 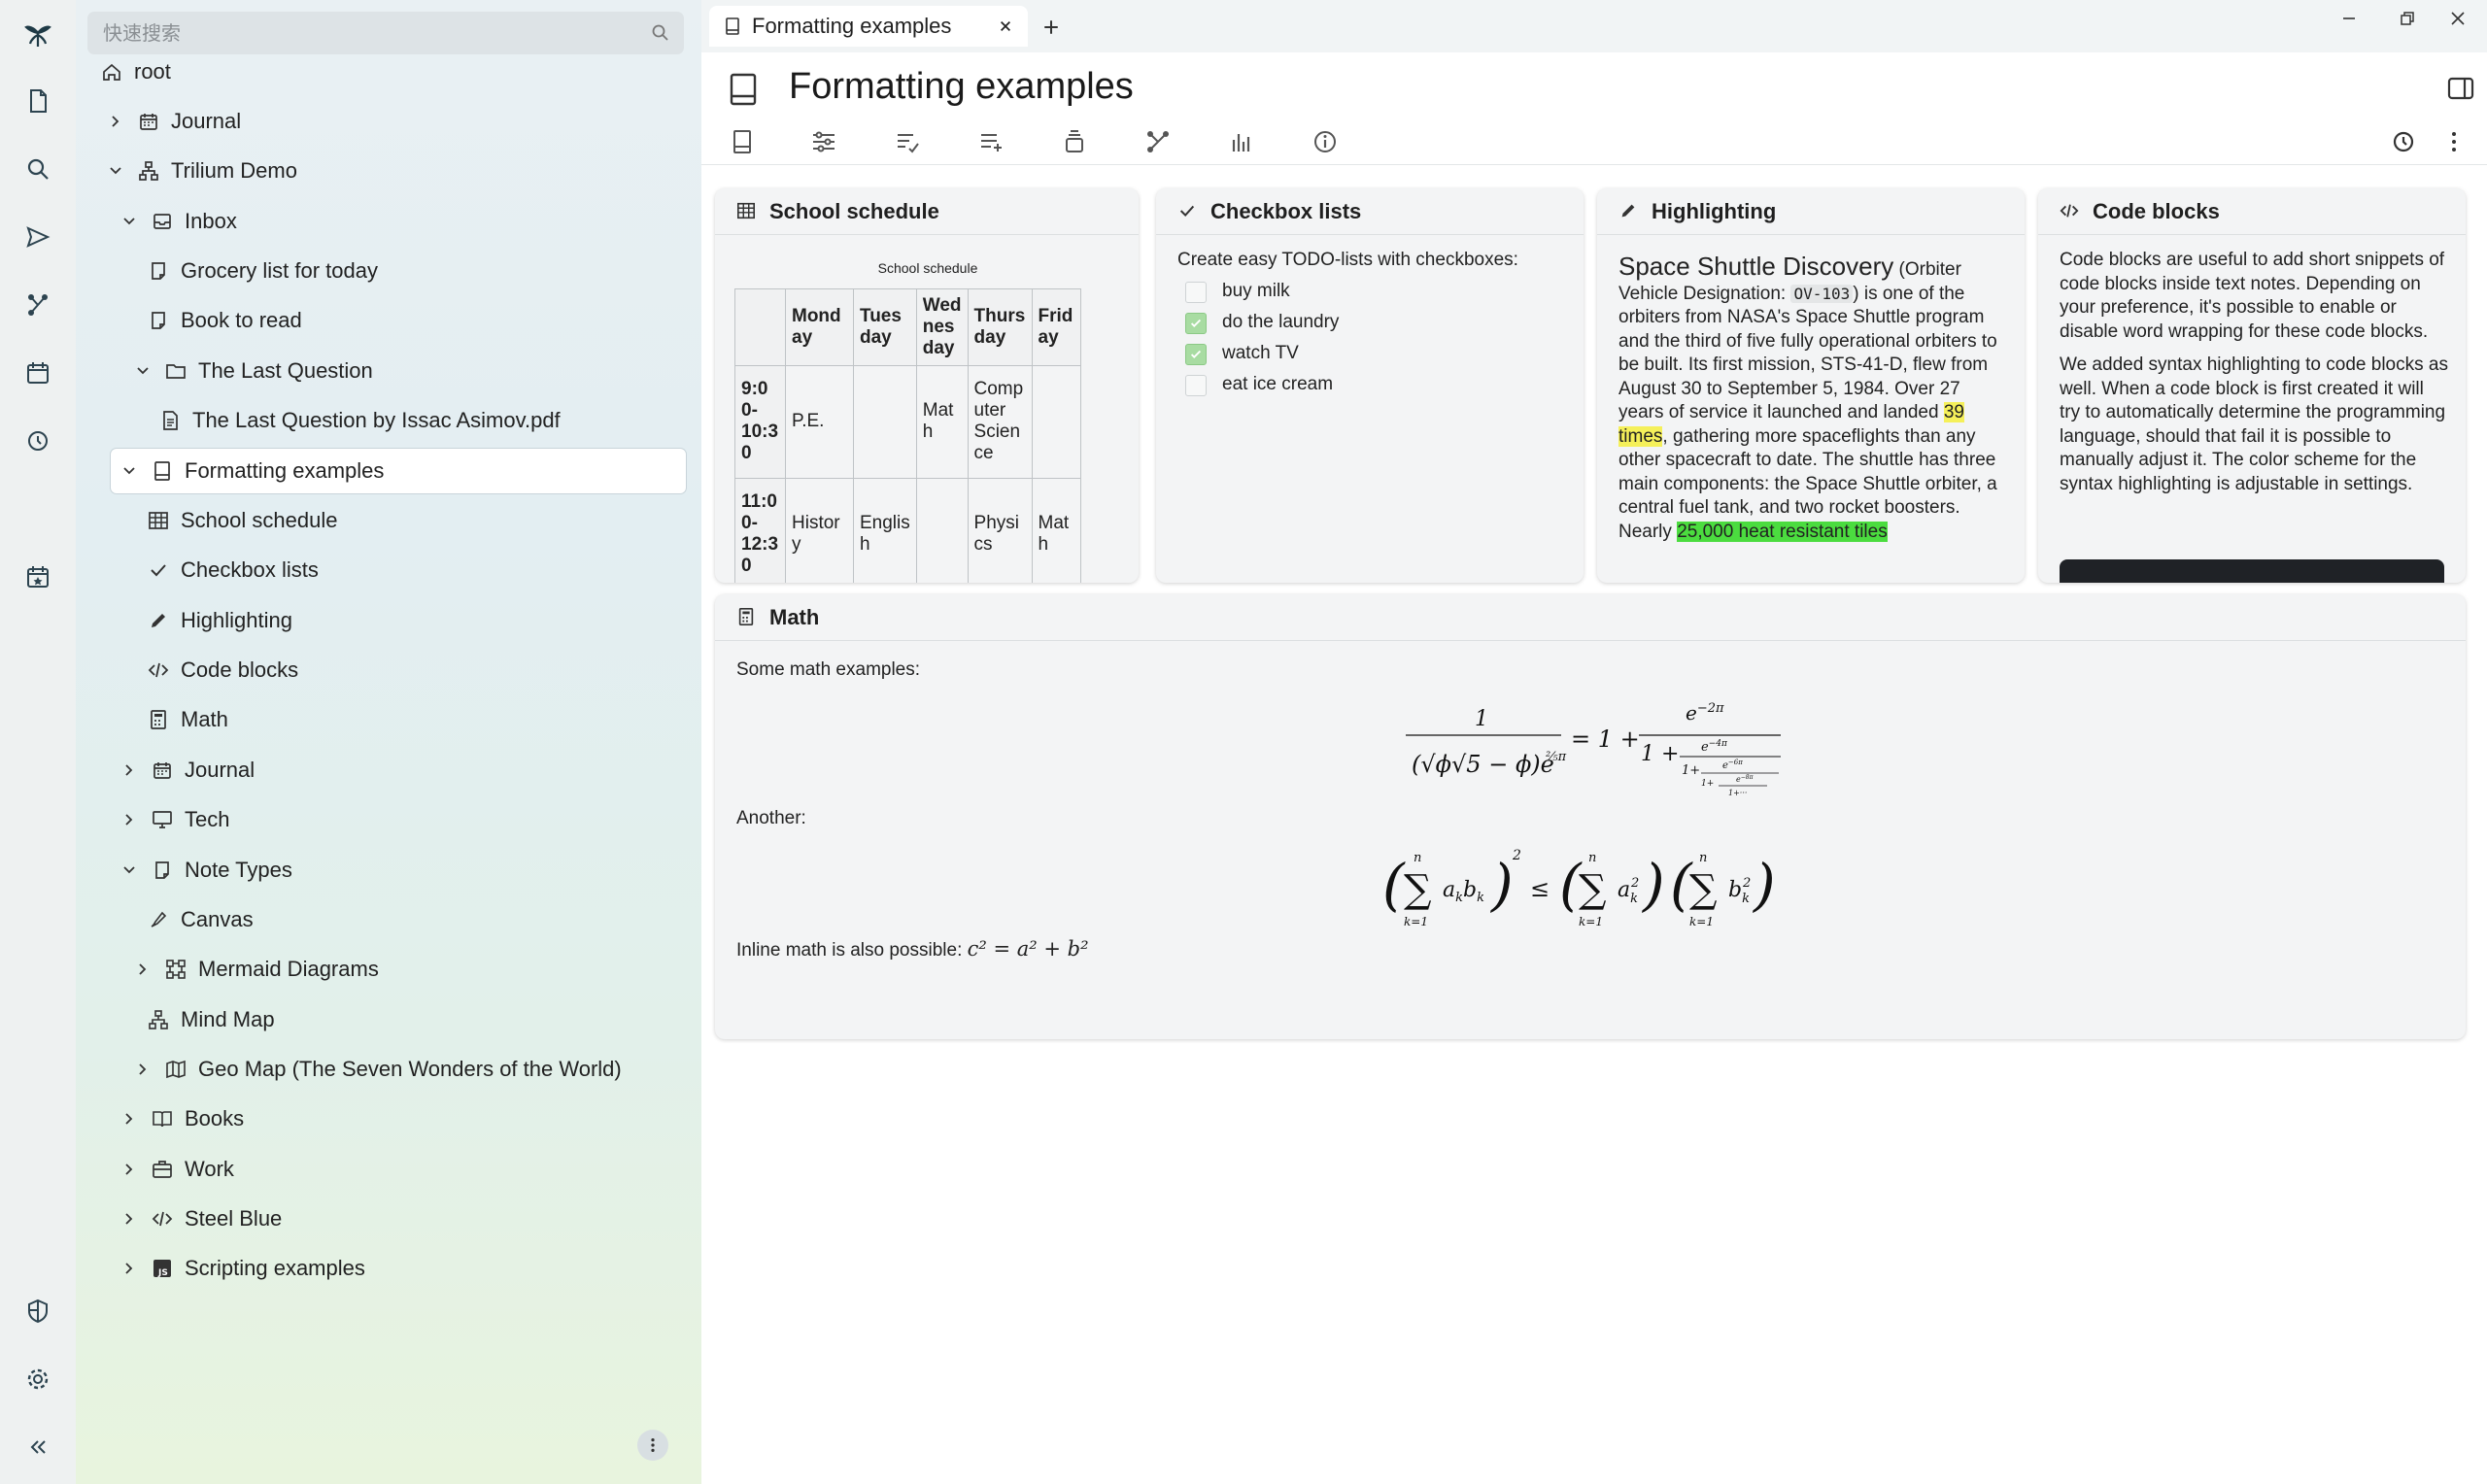 I want to click on new-tab-button, so click(x=1051, y=27).